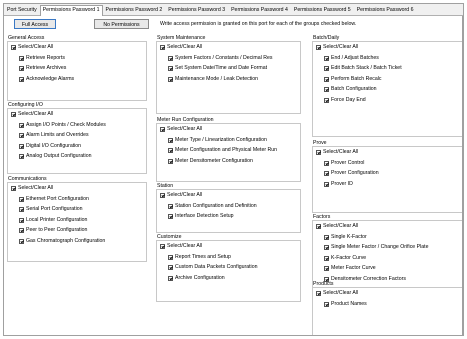  I want to click on permission-checkbox: Edit Batch Stack / Batch Ticket, so click(363, 68).